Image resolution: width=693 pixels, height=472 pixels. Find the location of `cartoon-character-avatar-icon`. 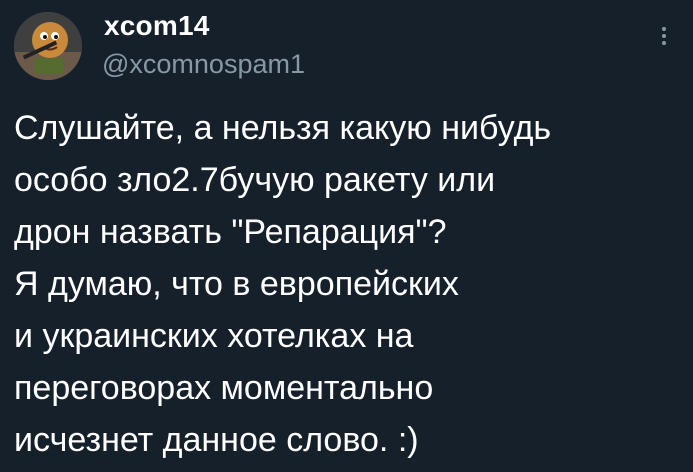

cartoon-character-avatar-icon is located at coordinates (48, 46).